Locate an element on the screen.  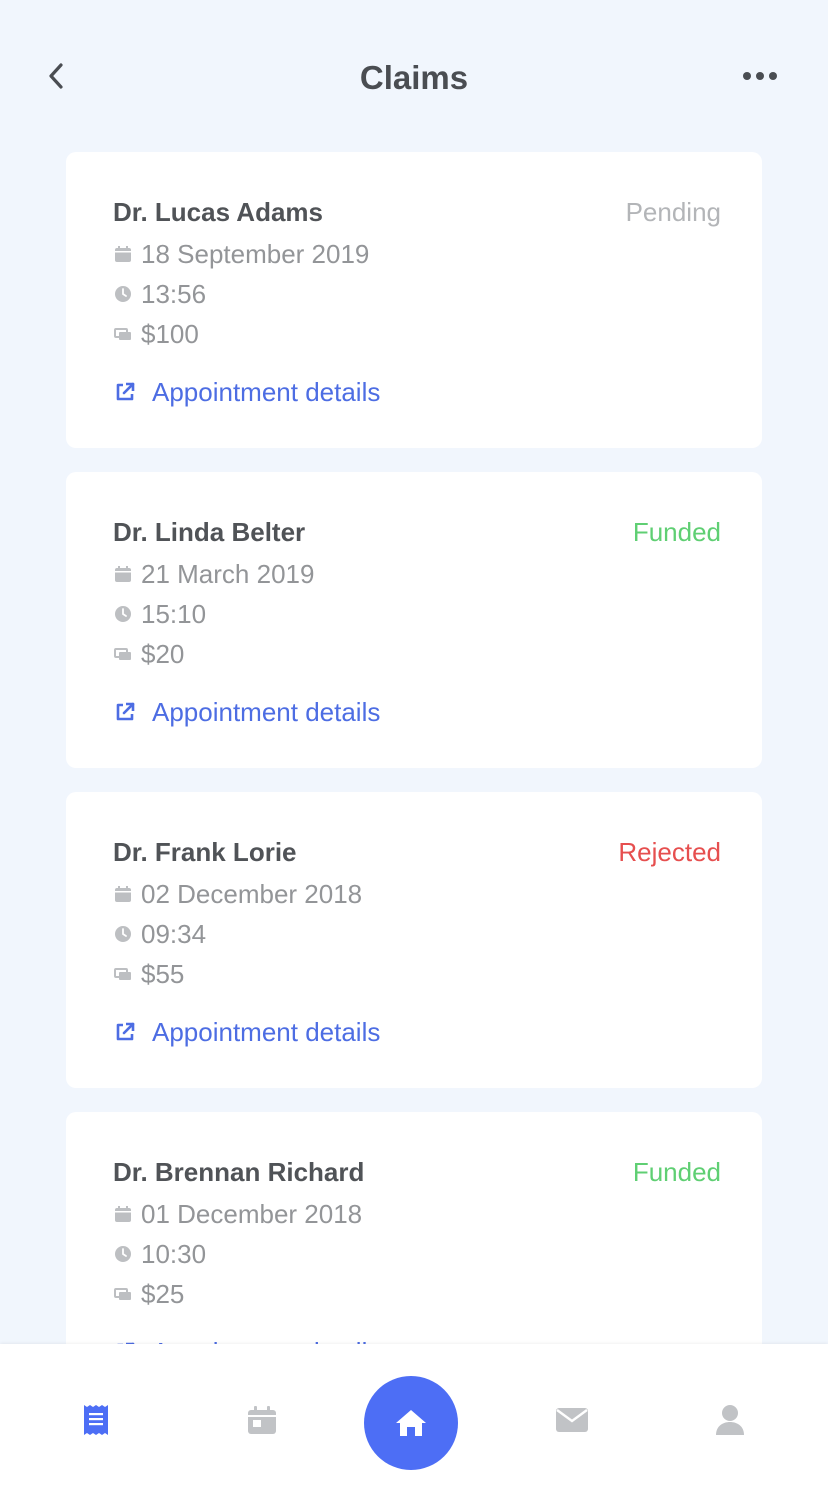
doctor-name: Dr. Lucas Adams is located at coordinates (218, 212).